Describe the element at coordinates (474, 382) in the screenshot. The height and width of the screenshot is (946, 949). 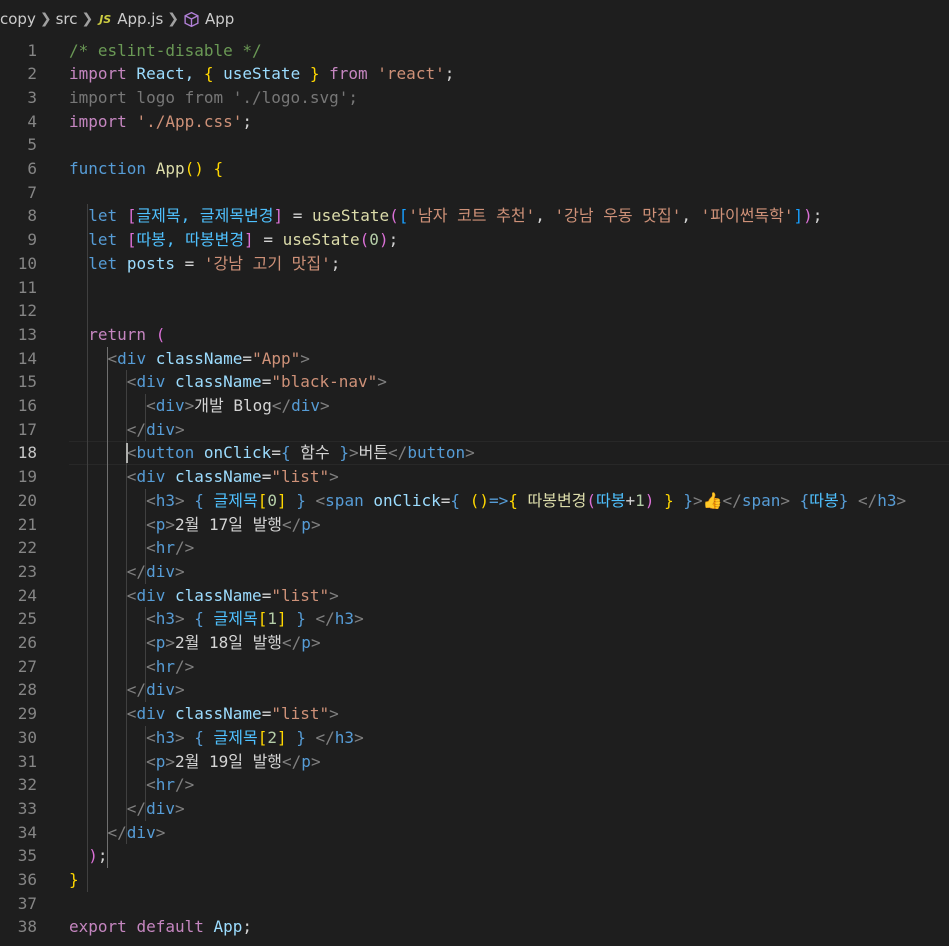
I see `code-line: 15 <div className="black-nav">` at that location.